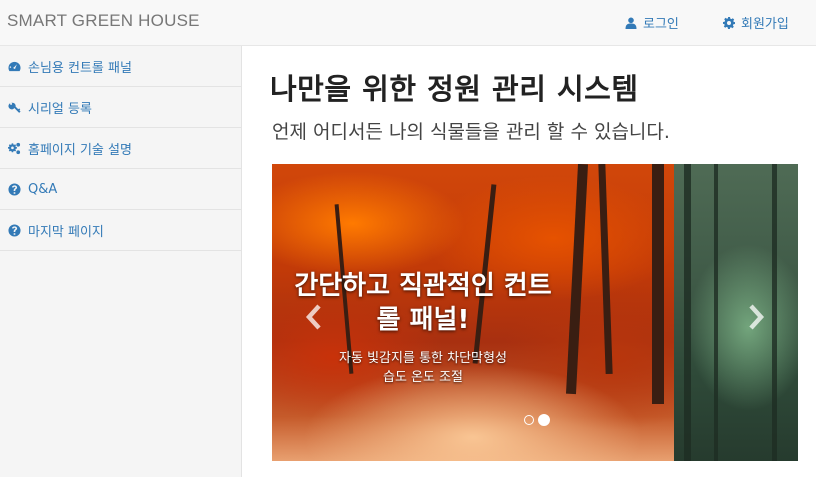 The width and height of the screenshot is (816, 477). Describe the element at coordinates (529, 420) in the screenshot. I see `carousel-indicator` at that location.